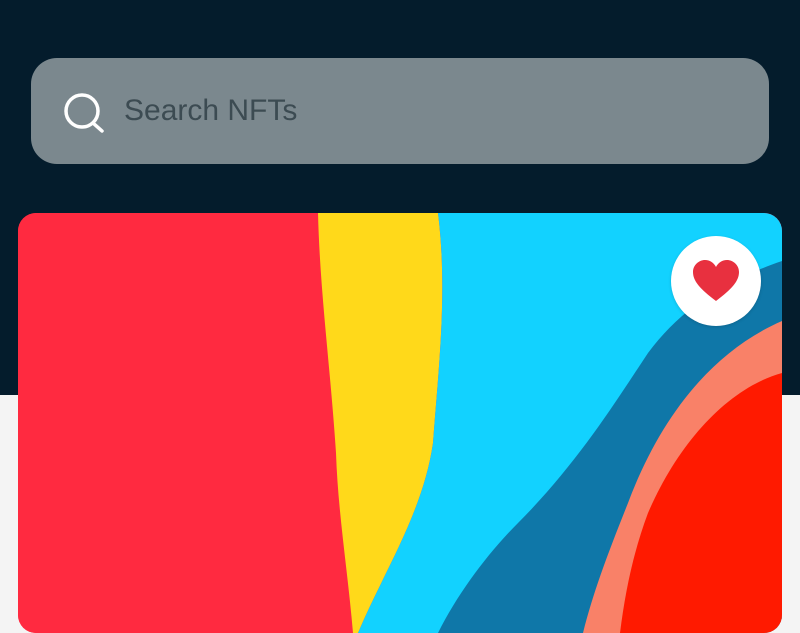 This screenshot has height=633, width=800. I want to click on heart-icon, so click(716, 280).